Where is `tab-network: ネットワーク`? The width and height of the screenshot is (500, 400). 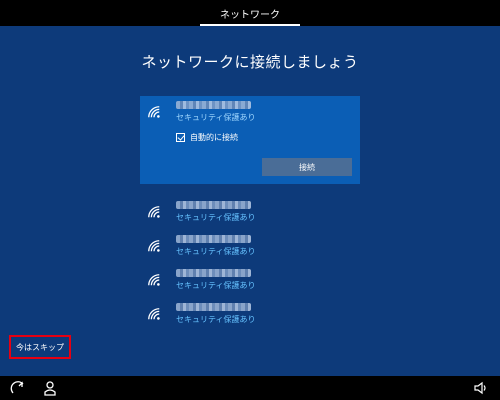
tab-network: ネットワーク is located at coordinates (250, 13).